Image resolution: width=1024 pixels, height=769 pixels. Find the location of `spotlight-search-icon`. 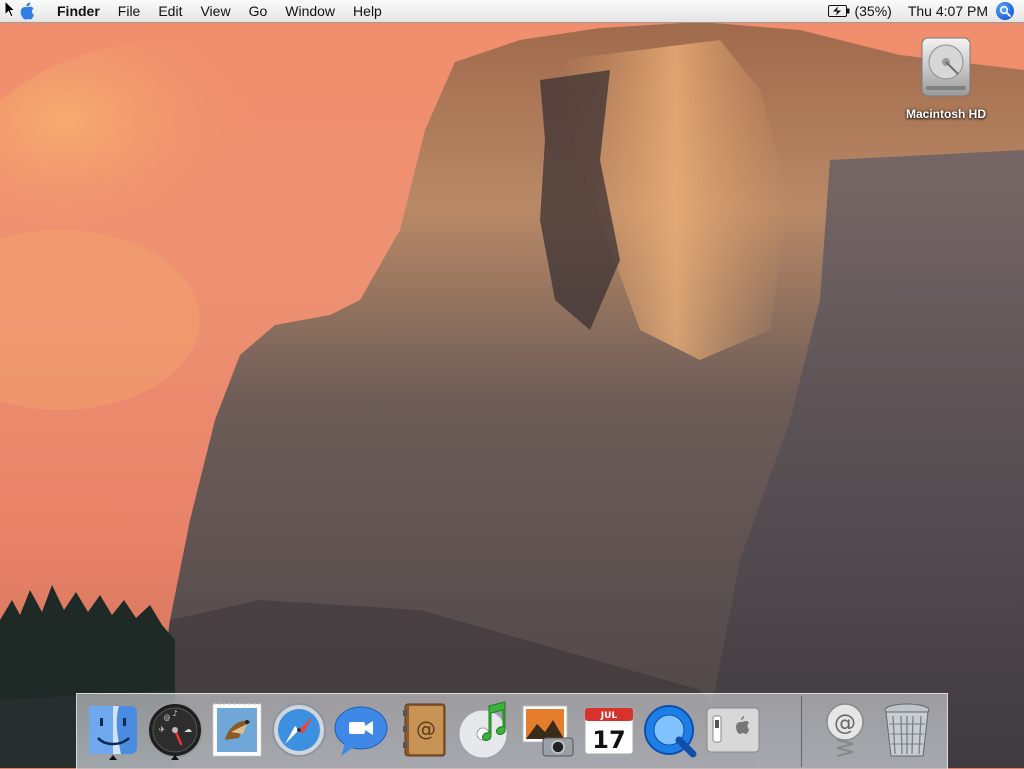

spotlight-search-icon is located at coordinates (1005, 11).